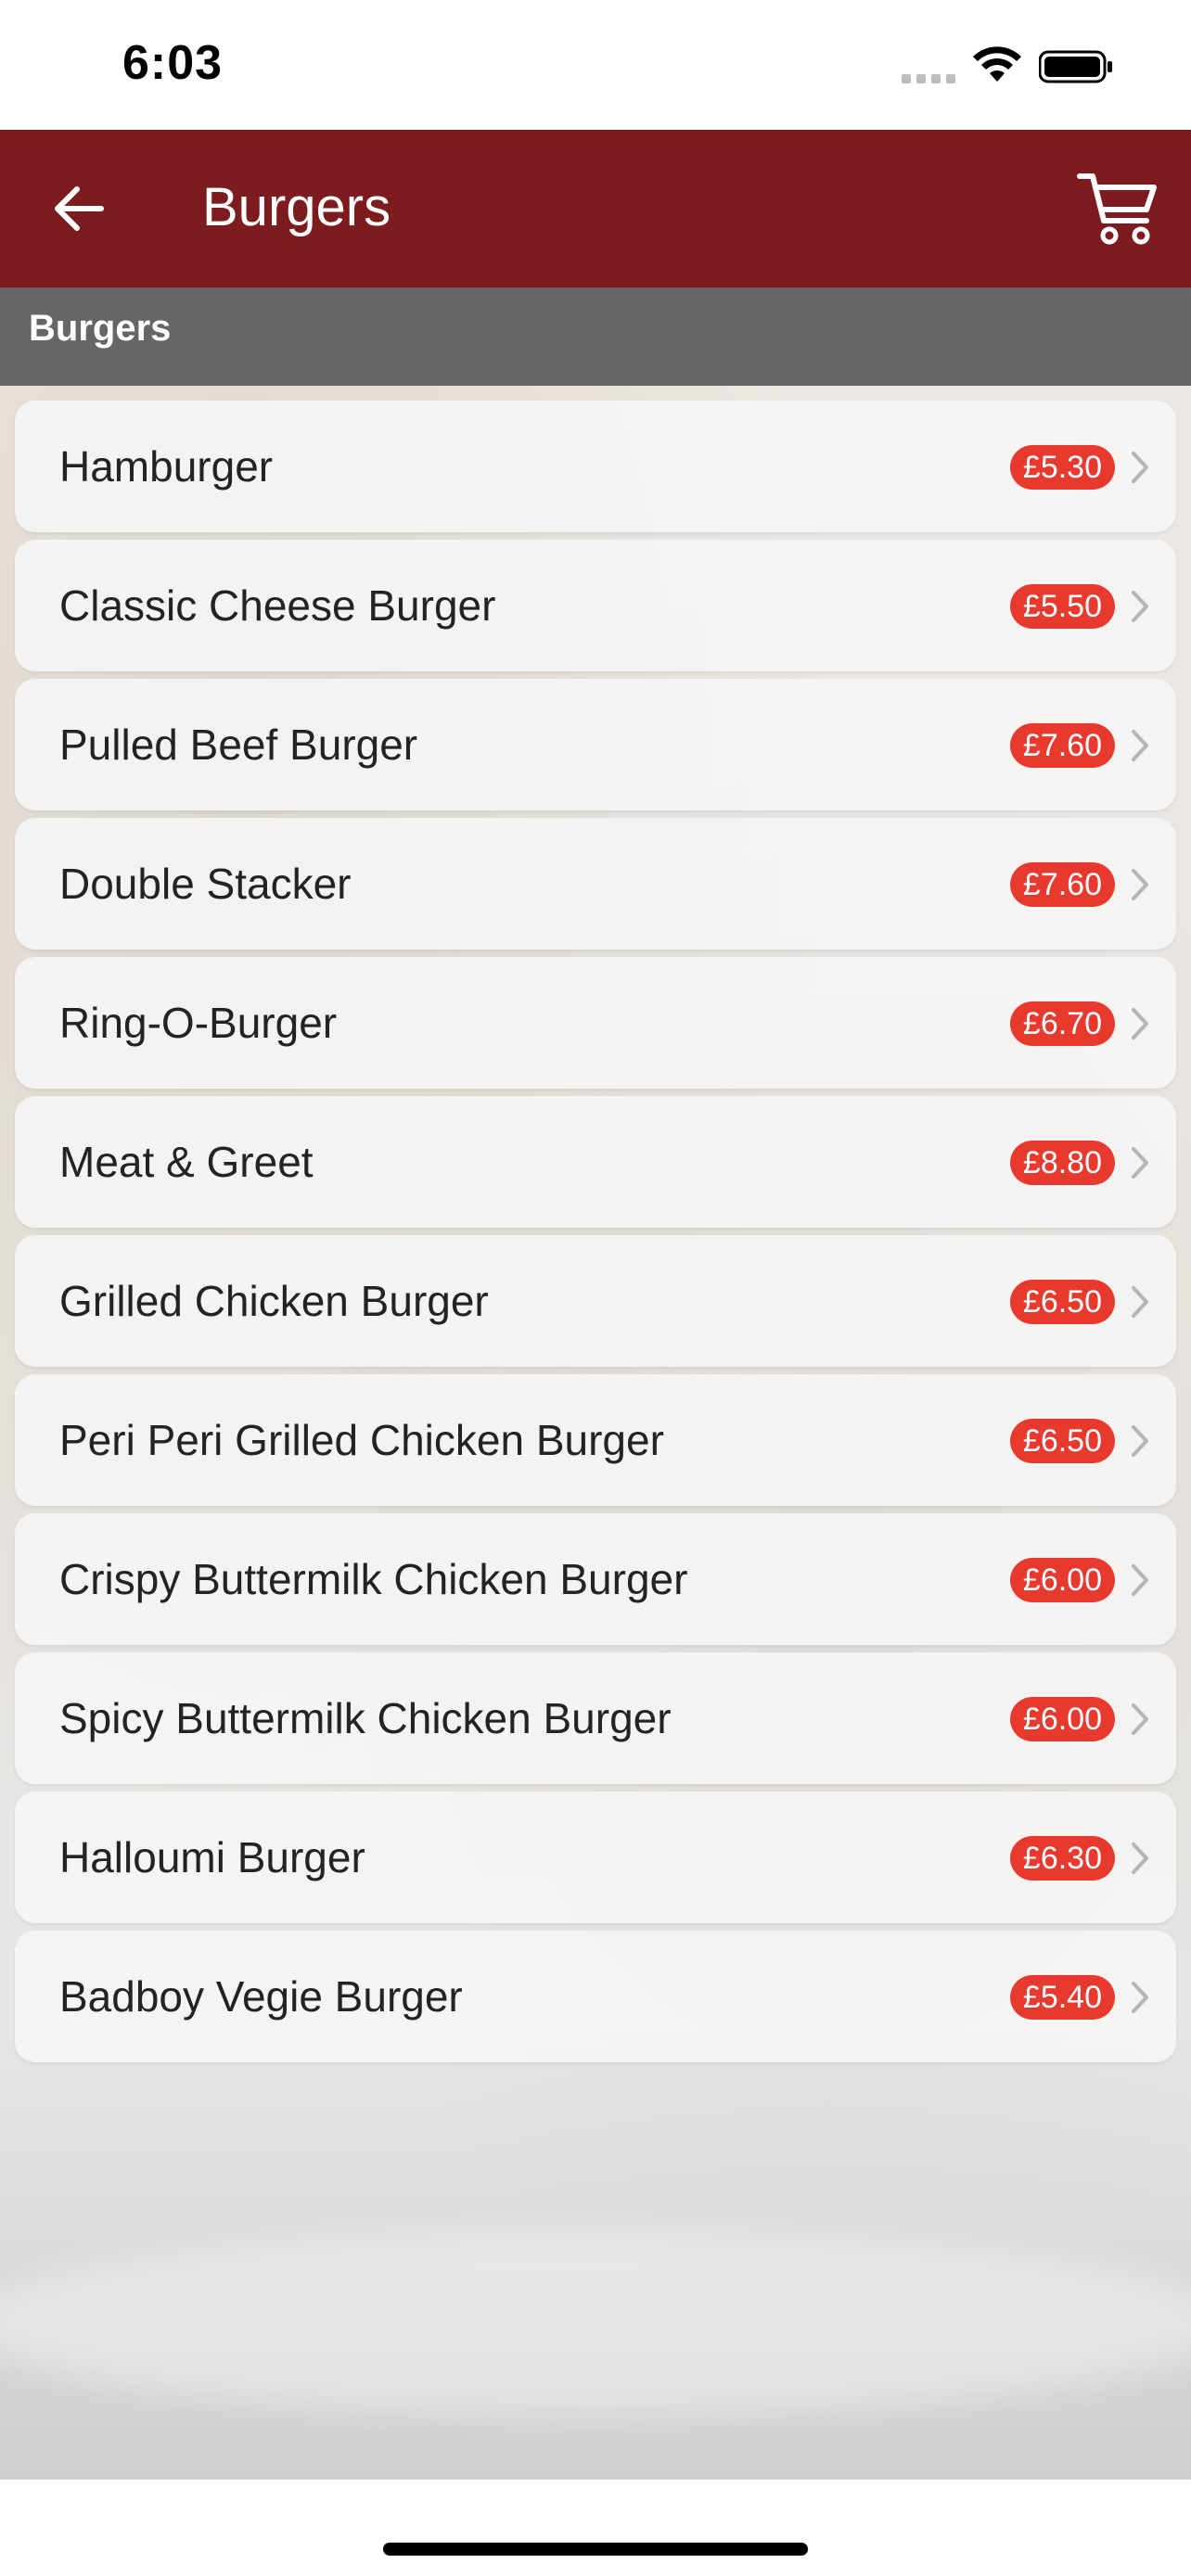 This screenshot has height=2576, width=1191. What do you see at coordinates (1062, 1997) in the screenshot?
I see `price-badge: £5.40` at bounding box center [1062, 1997].